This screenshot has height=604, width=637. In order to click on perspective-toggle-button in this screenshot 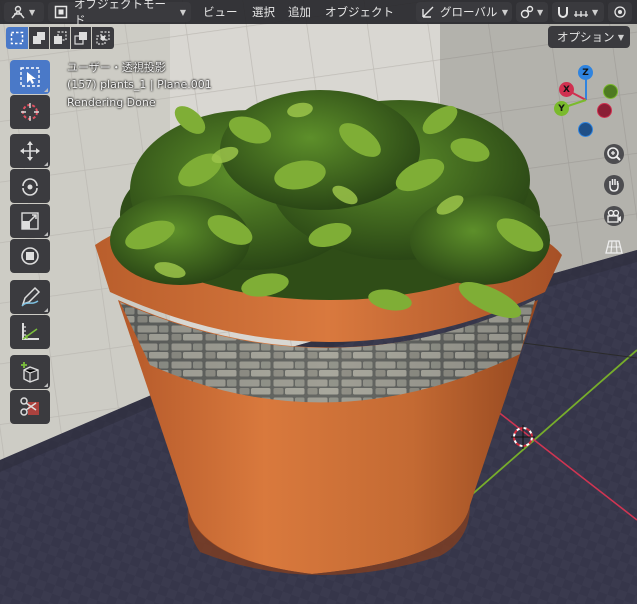, I will do `click(614, 247)`.